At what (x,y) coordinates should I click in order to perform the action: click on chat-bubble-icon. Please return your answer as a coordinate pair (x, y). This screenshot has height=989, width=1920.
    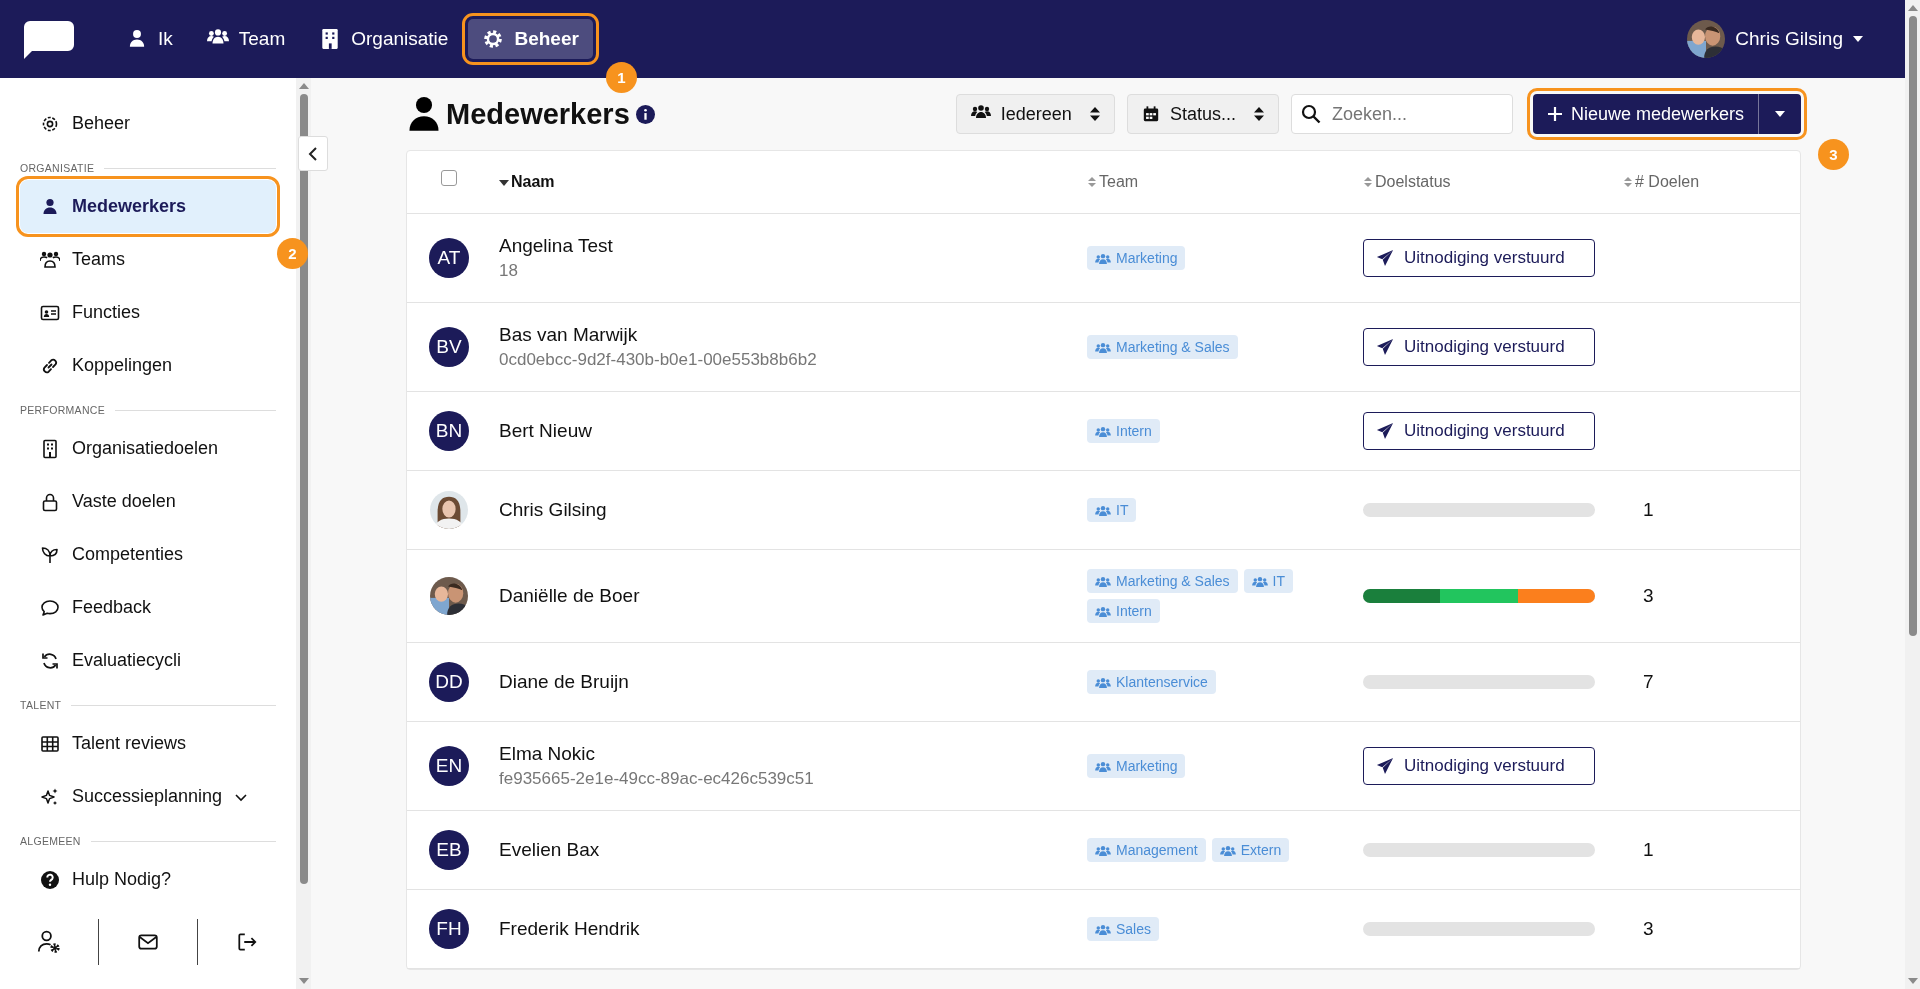
    Looking at the image, I should click on (50, 607).